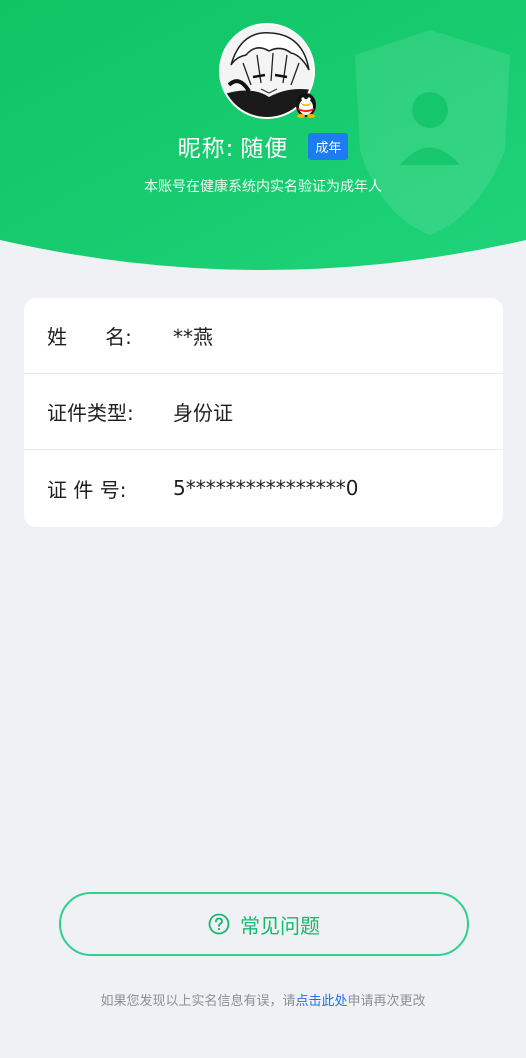 This screenshot has width=526, height=1058. I want to click on faq-button: 常见问题, so click(264, 924).